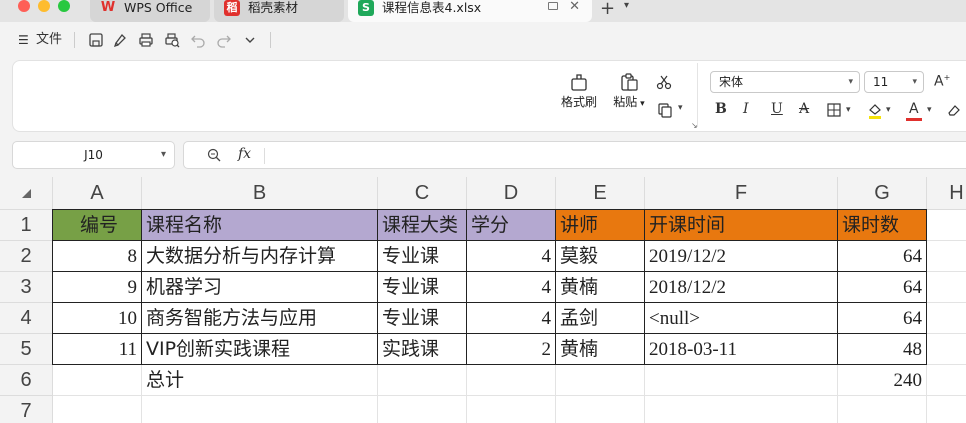  I want to click on table-cell: 9, so click(97, 287).